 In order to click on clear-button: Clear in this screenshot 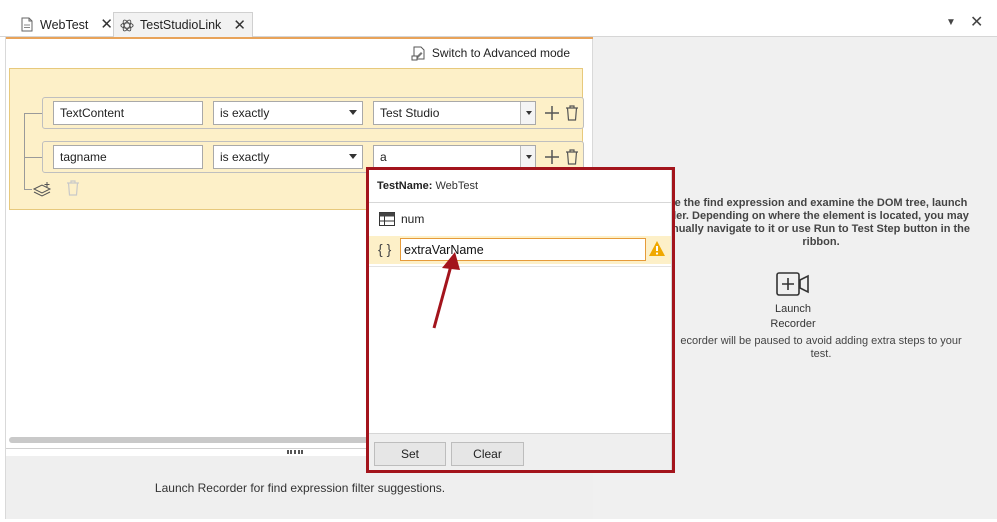, I will do `click(487, 454)`.